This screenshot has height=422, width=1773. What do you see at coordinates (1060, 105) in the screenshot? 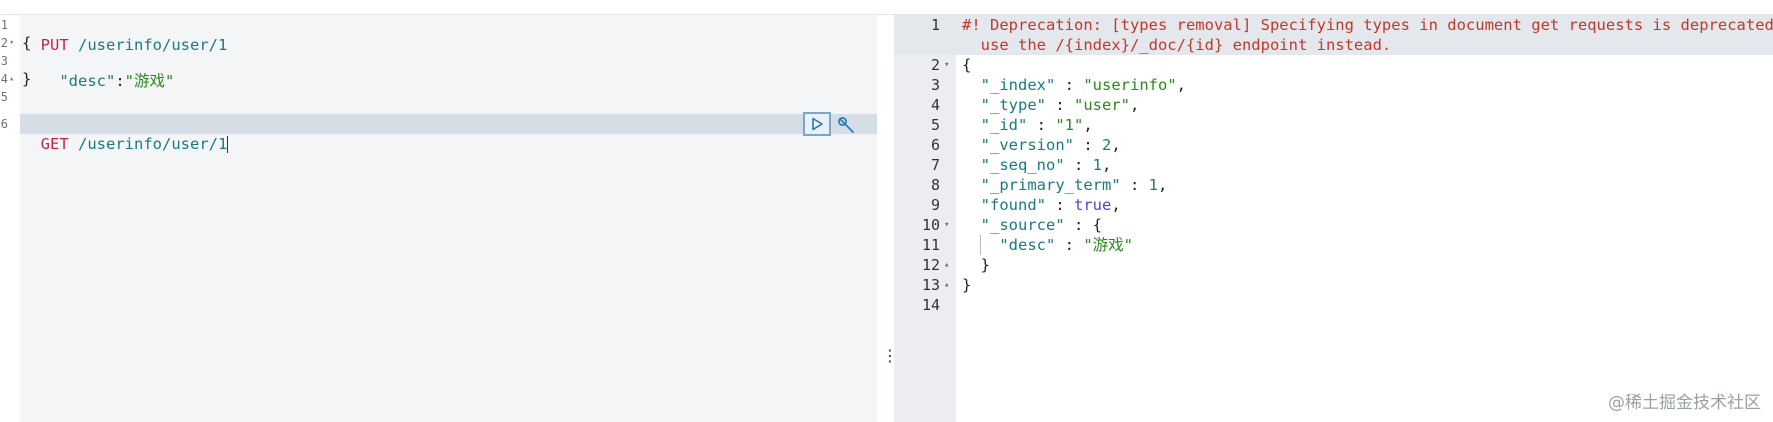
I see `json-field-row: "_type" : "user",` at bounding box center [1060, 105].